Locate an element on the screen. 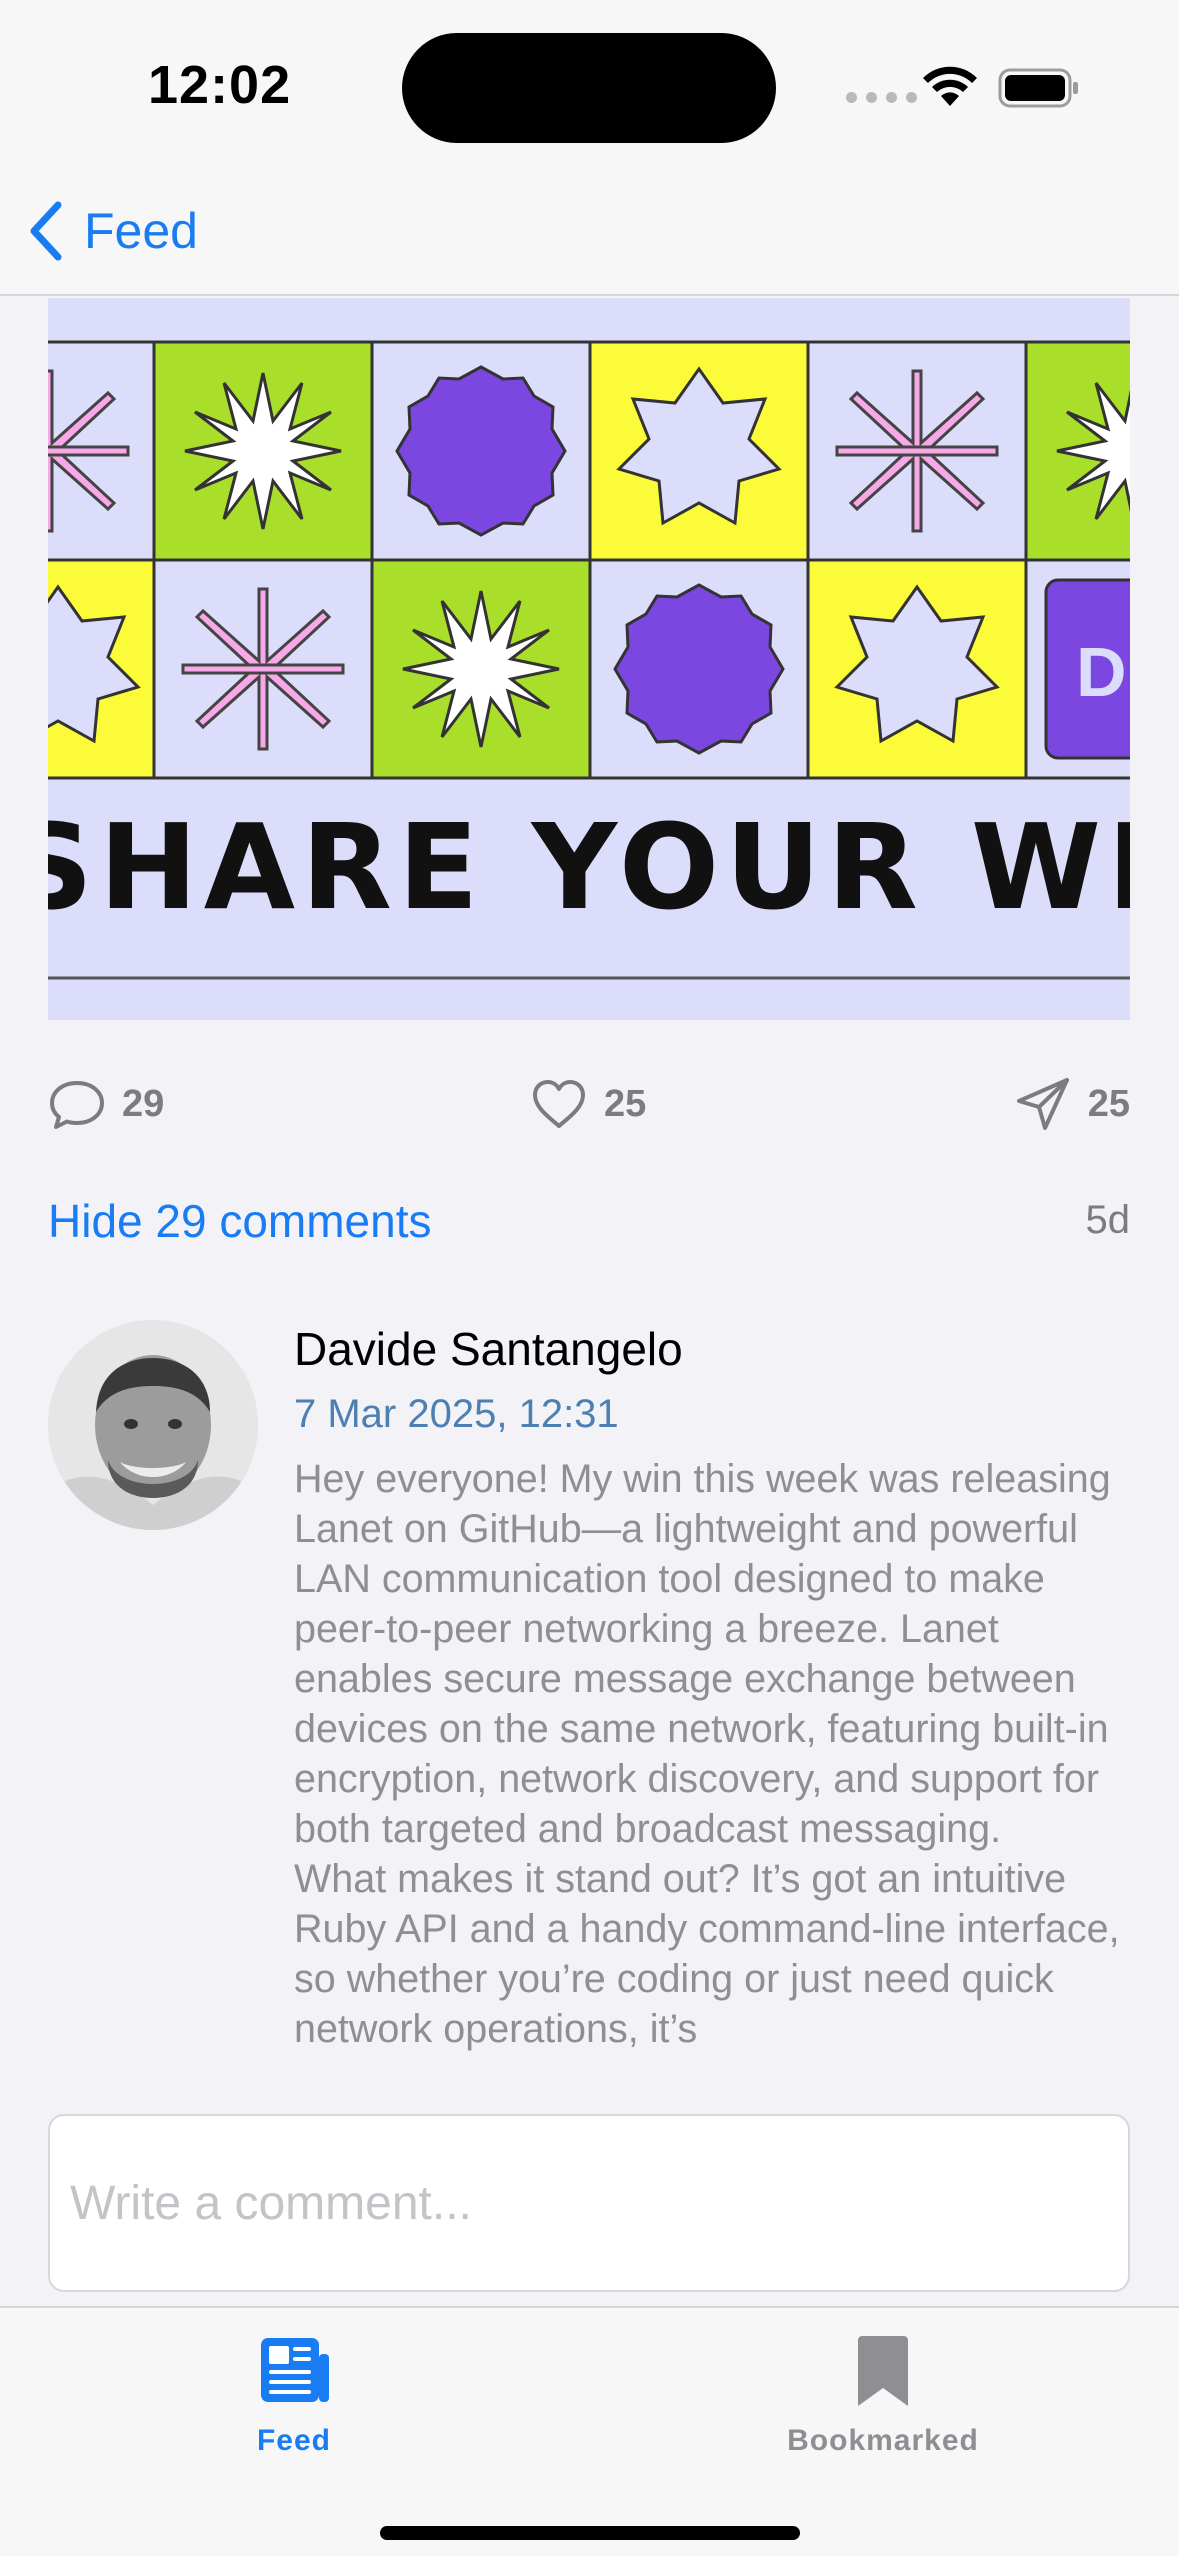 The height and width of the screenshot is (2556, 1179). navigation-bar: Feed is located at coordinates (589, 228).